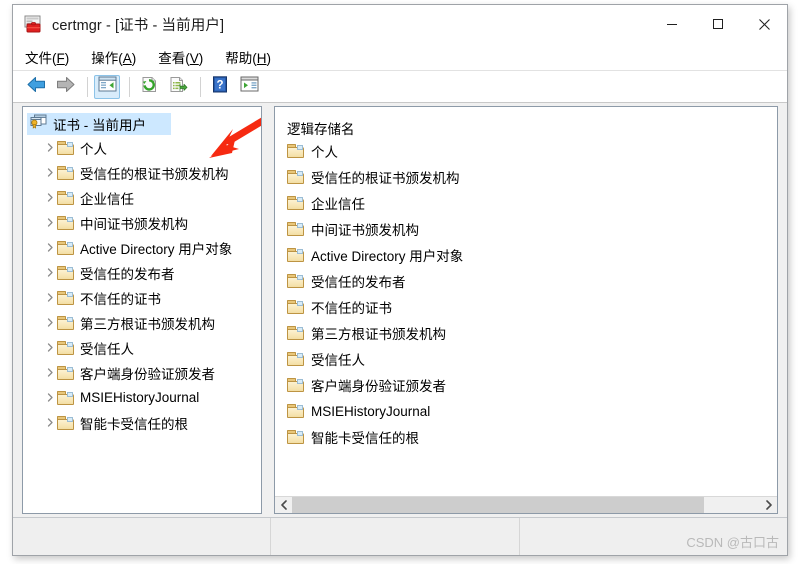 This screenshot has height=564, width=800. Describe the element at coordinates (127, 58) in the screenshot. I see `menu-item-action-accel: A` at that location.